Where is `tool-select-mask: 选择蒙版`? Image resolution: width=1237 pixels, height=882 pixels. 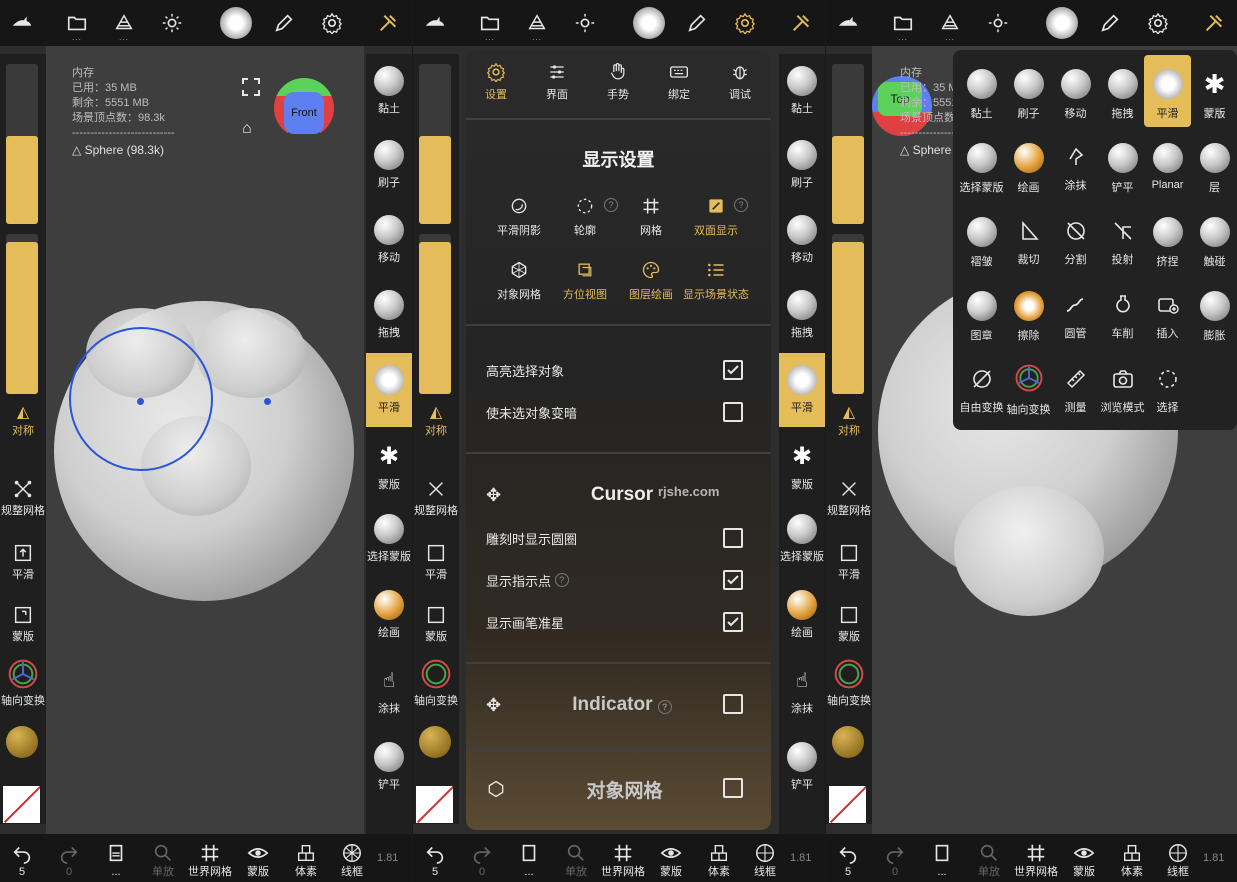 tool-select-mask: 选择蒙版 is located at coordinates (802, 537).